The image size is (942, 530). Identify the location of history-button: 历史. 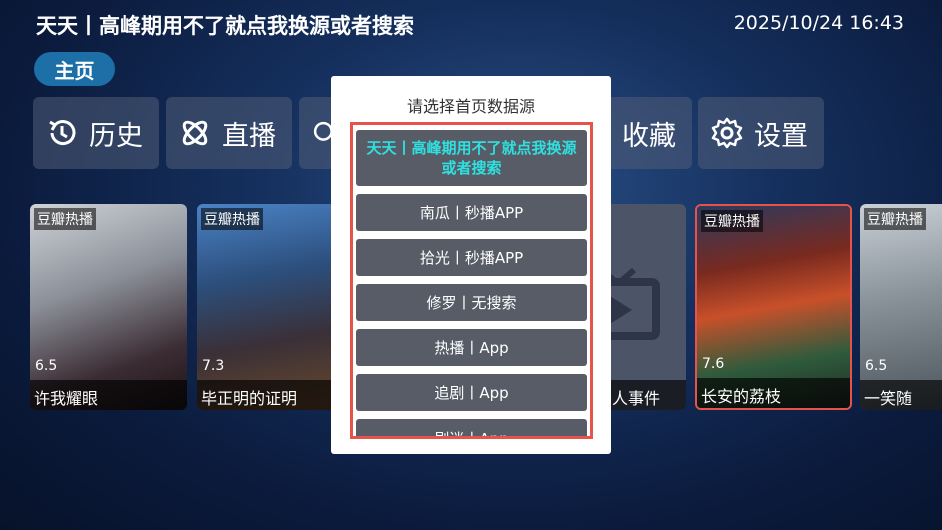
(96, 133).